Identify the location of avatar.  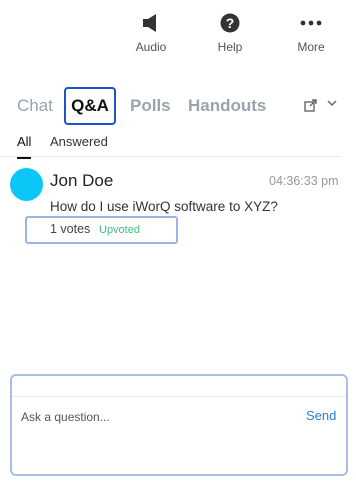
(26, 184).